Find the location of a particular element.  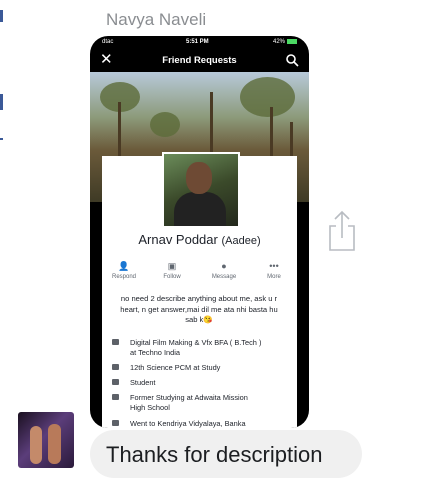

nav-title: Friend Requests is located at coordinates (199, 60).